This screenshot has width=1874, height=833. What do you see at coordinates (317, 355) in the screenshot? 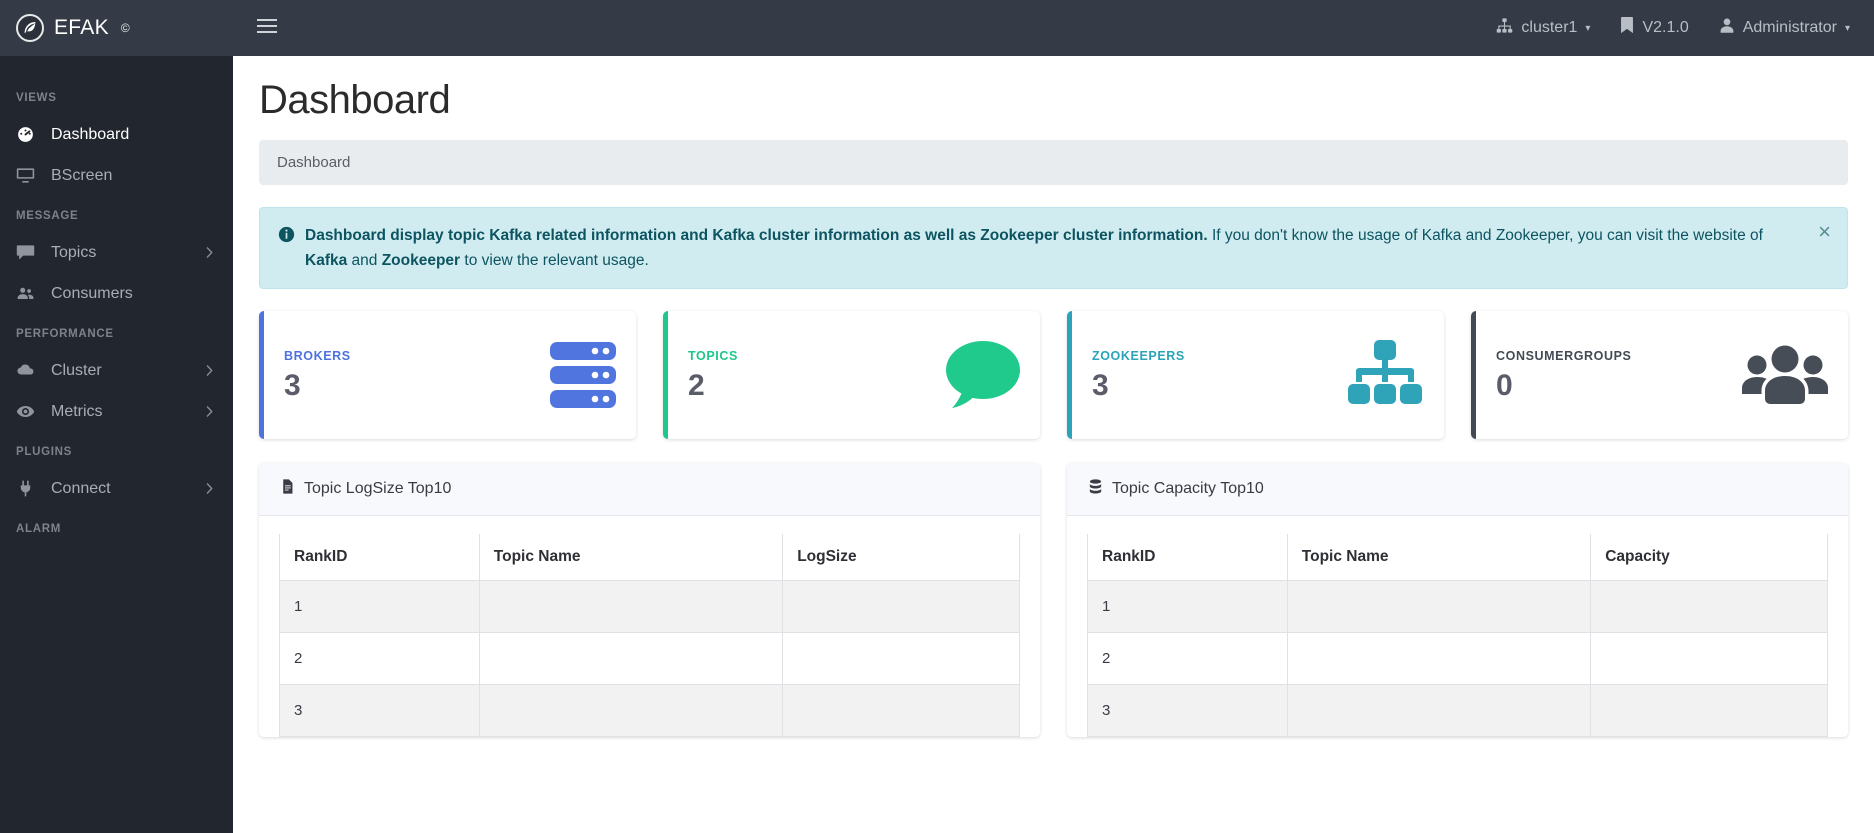
I see `stat-card-label: BROKERS` at bounding box center [317, 355].